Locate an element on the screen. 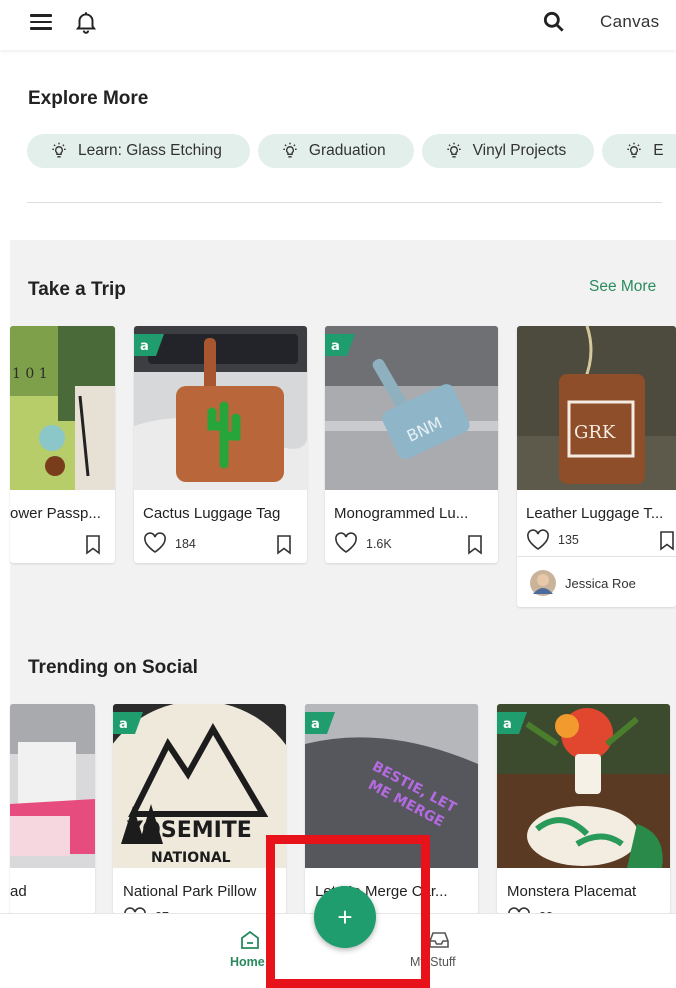  project-image: GRK is located at coordinates (596, 408).